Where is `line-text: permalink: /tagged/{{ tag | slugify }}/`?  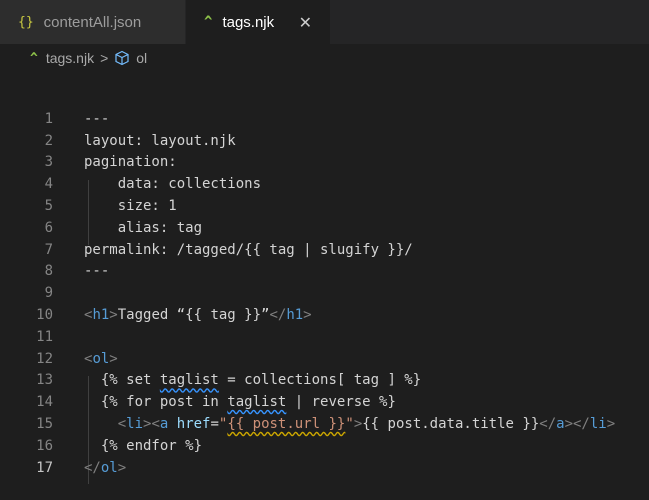 line-text: permalink: /tagged/{{ tag | slugify }}/ is located at coordinates (248, 249).